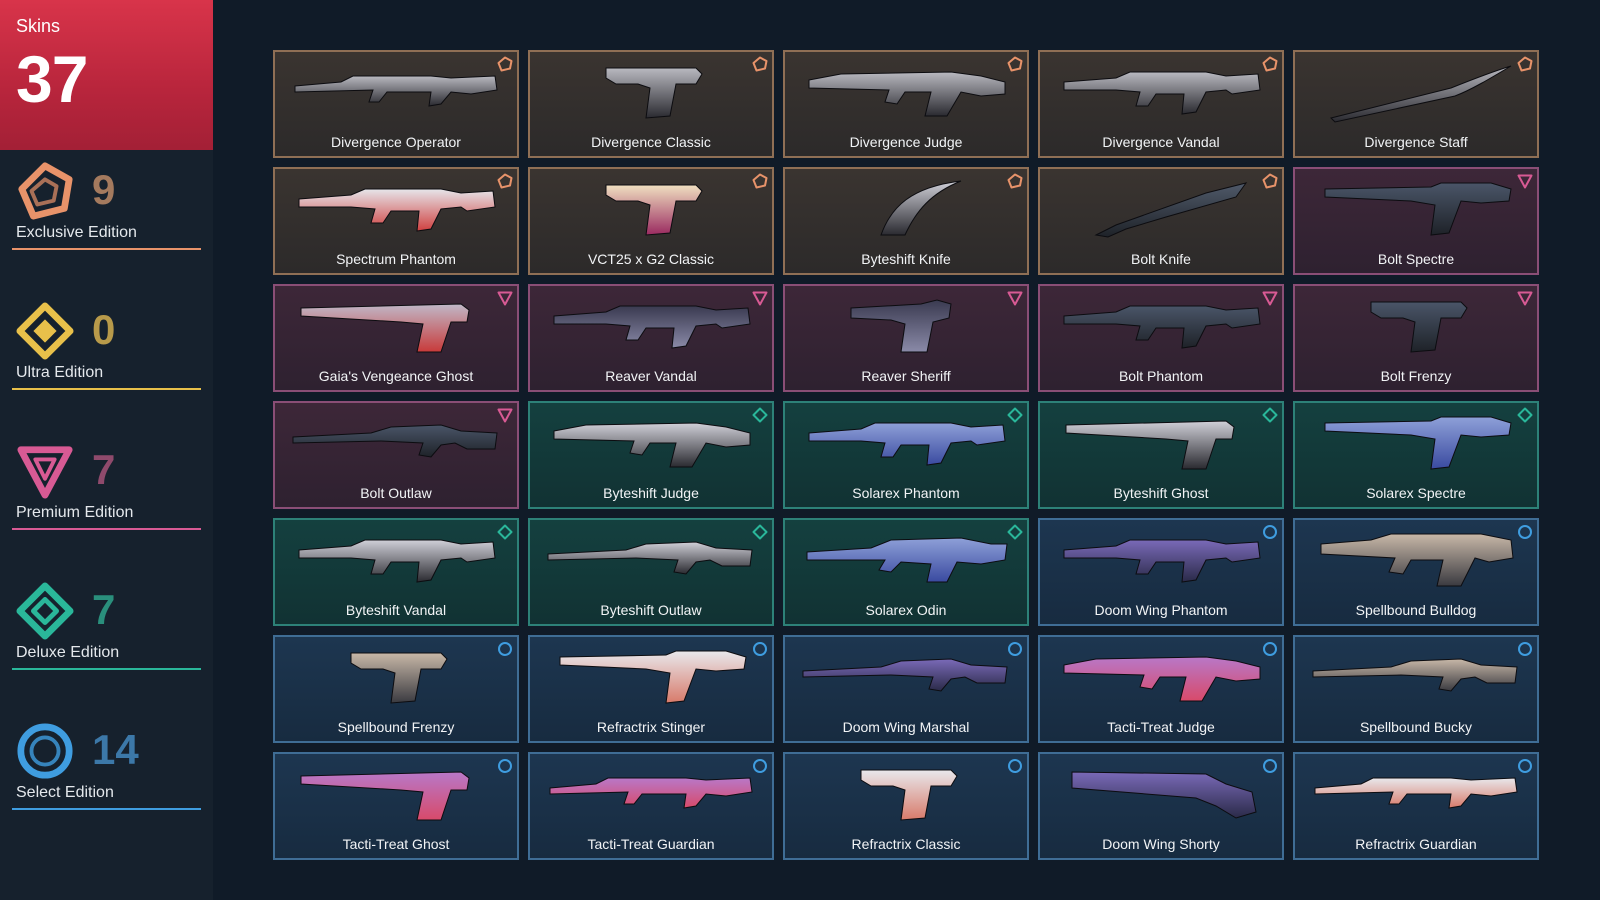  I want to click on tier-count: 0, so click(104, 329).